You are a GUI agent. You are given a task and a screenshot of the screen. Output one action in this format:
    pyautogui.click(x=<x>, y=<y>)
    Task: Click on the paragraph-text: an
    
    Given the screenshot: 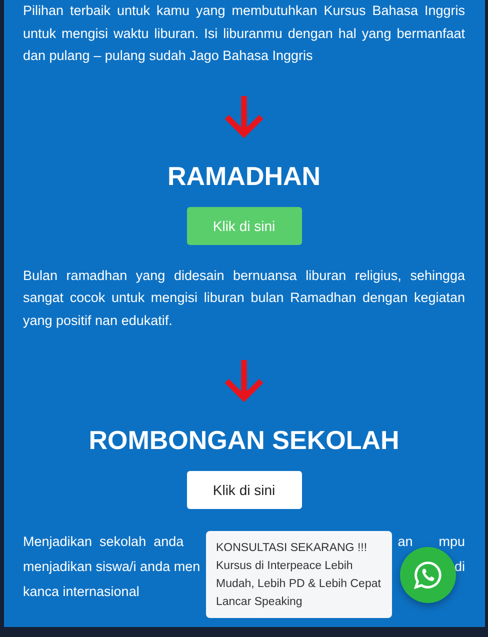 What is the action you would take?
    pyautogui.click(x=405, y=542)
    